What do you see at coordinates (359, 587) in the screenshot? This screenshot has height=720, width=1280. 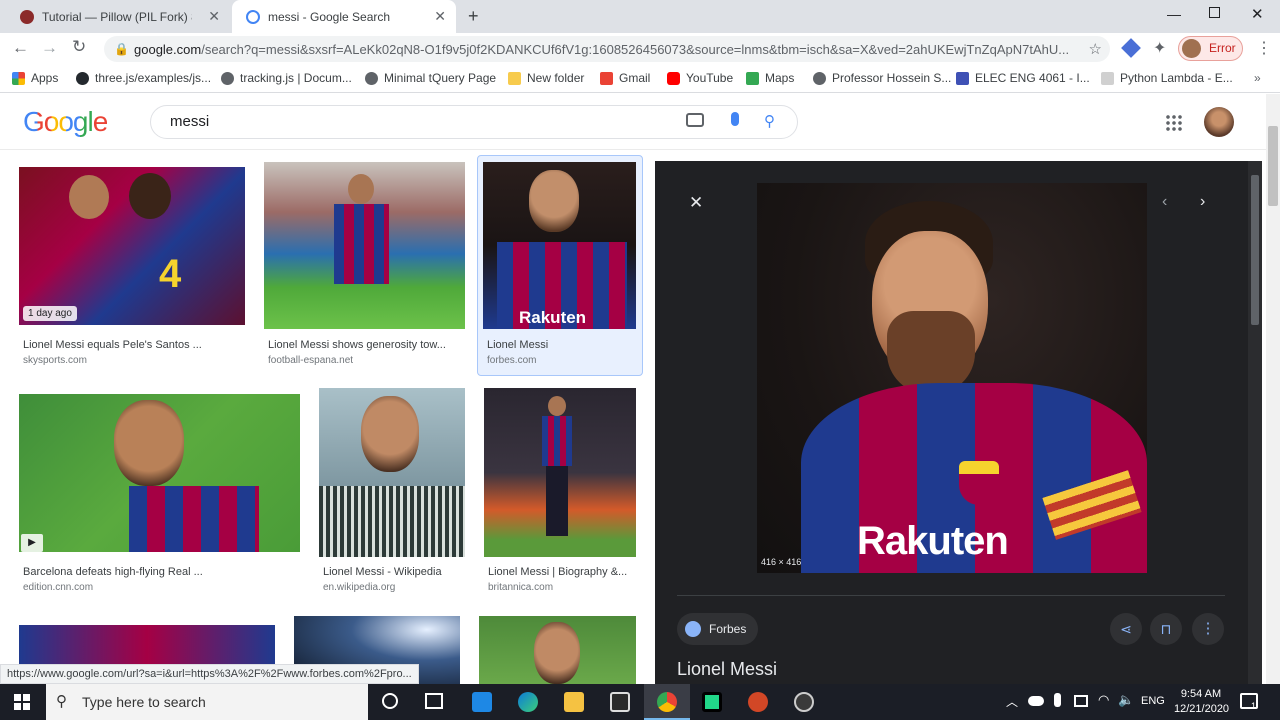 I see `result-source: en.wikipedia.org` at bounding box center [359, 587].